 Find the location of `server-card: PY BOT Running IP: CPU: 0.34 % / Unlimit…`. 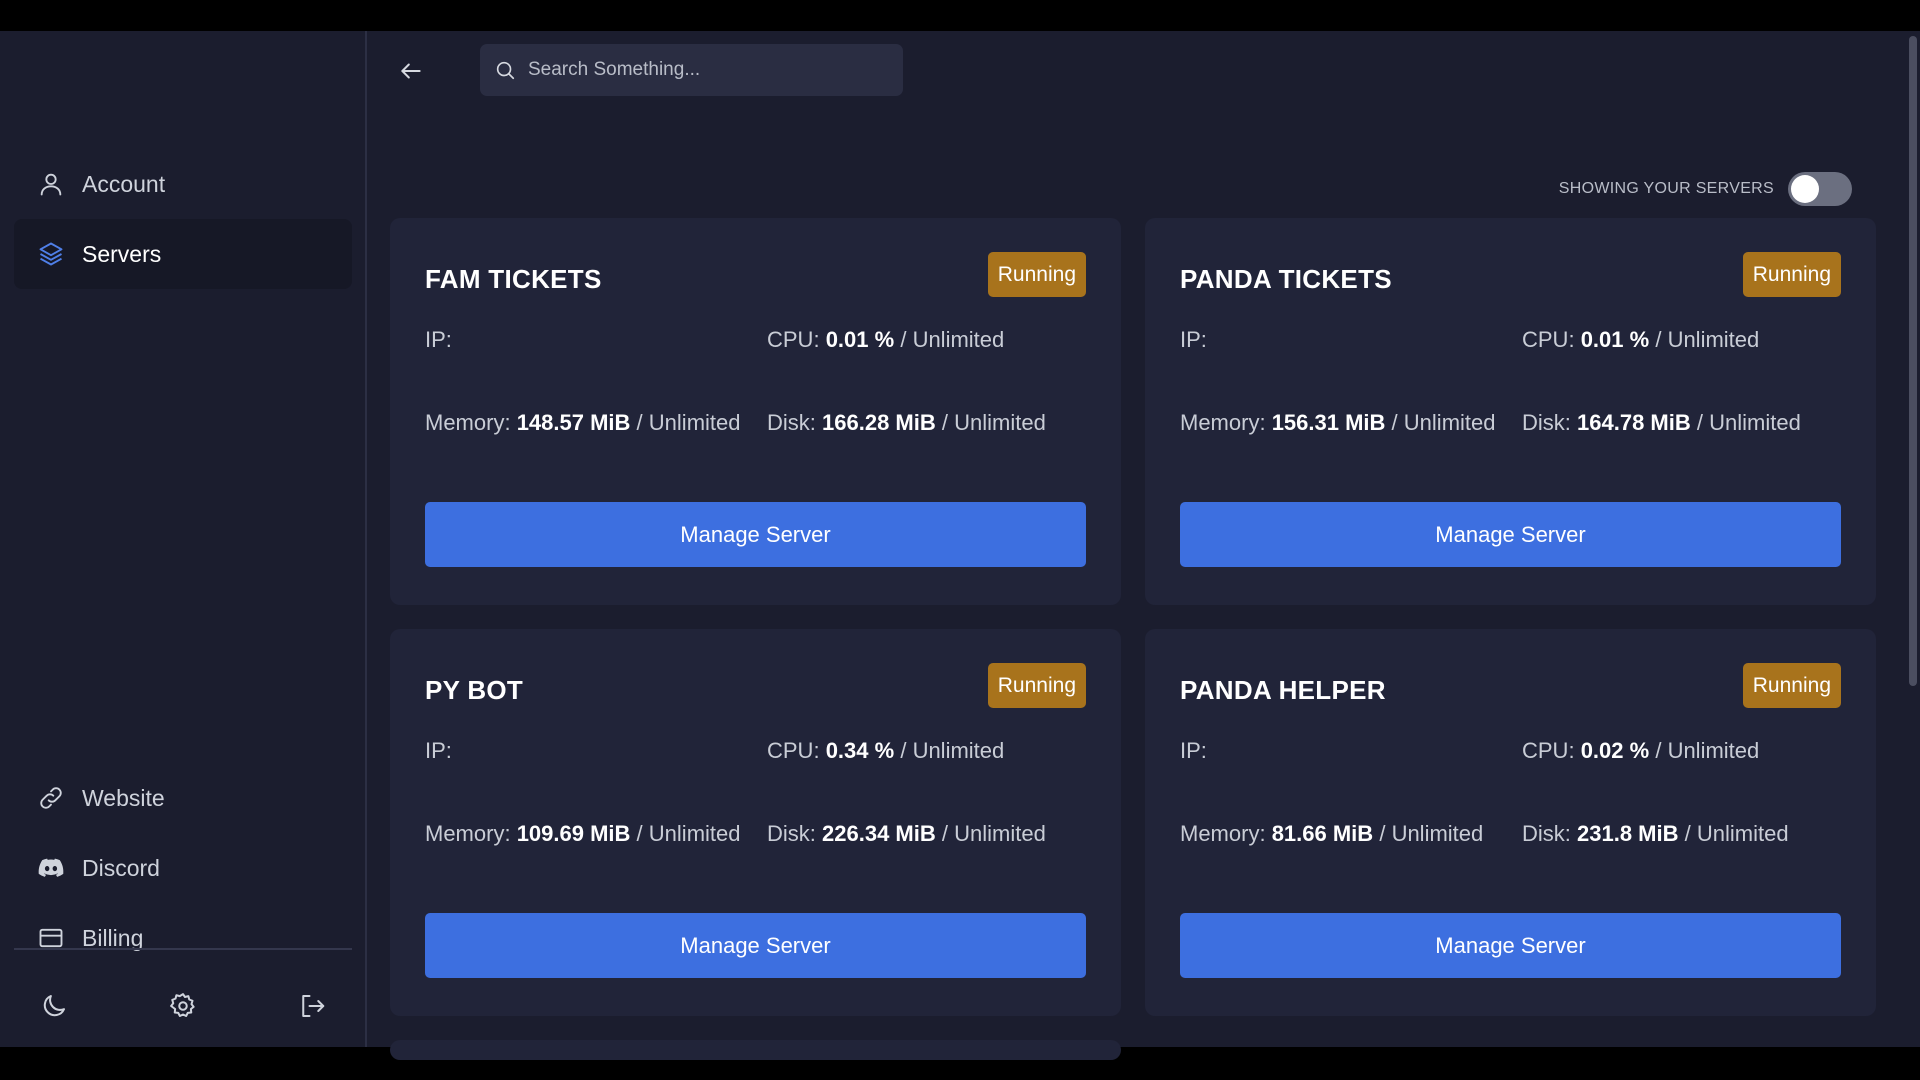

server-card: PY BOT Running IP: CPU: 0.34 % / Unlimit… is located at coordinates (755, 822).